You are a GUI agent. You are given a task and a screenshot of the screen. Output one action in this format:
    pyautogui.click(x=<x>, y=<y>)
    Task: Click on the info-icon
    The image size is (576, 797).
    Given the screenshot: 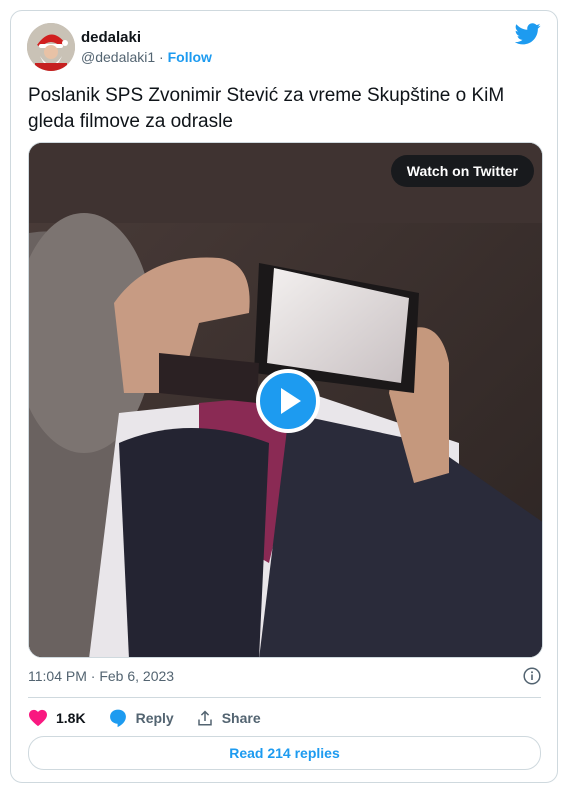 What is the action you would take?
    pyautogui.click(x=532, y=676)
    